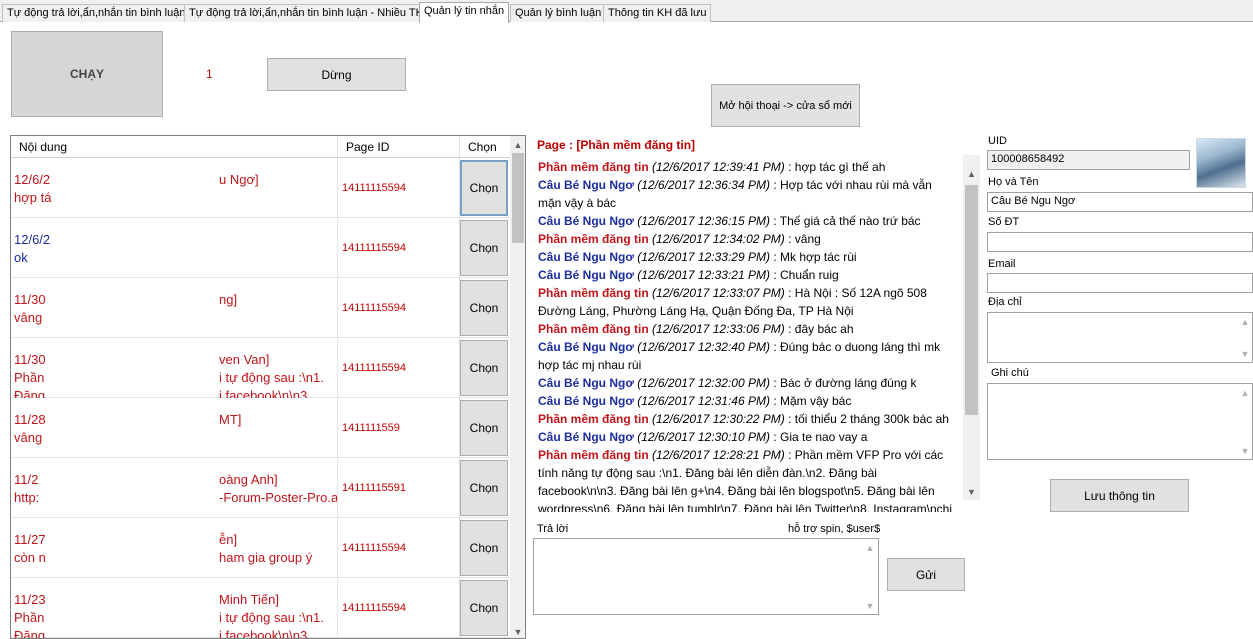 This screenshot has width=1253, height=639. What do you see at coordinates (785, 105) in the screenshot?
I see `open-dialog-window-button: Mở hội thoại -> cửa sổ mới` at bounding box center [785, 105].